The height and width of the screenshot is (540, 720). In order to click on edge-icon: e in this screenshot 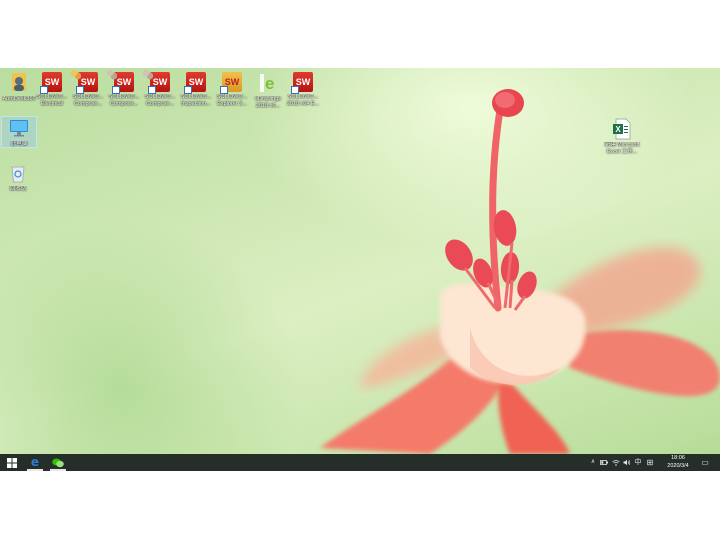, I will do `click(35, 462)`.